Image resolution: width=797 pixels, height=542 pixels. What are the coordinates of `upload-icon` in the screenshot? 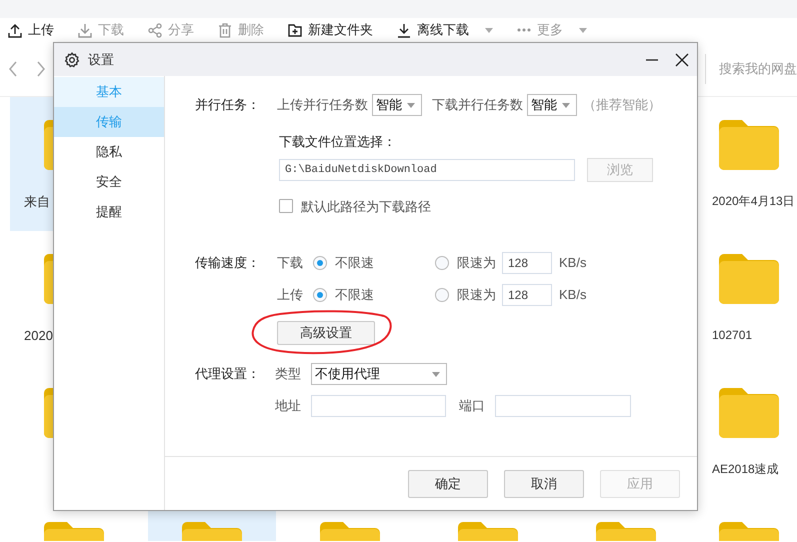 It's located at (15, 30).